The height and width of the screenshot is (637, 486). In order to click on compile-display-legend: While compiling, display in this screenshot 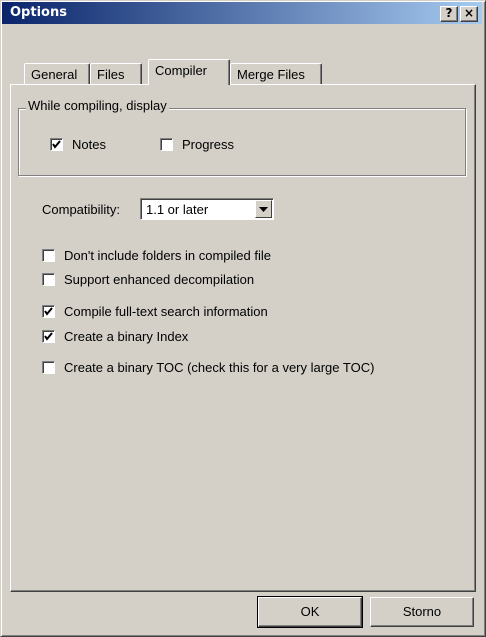, I will do `click(97, 105)`.